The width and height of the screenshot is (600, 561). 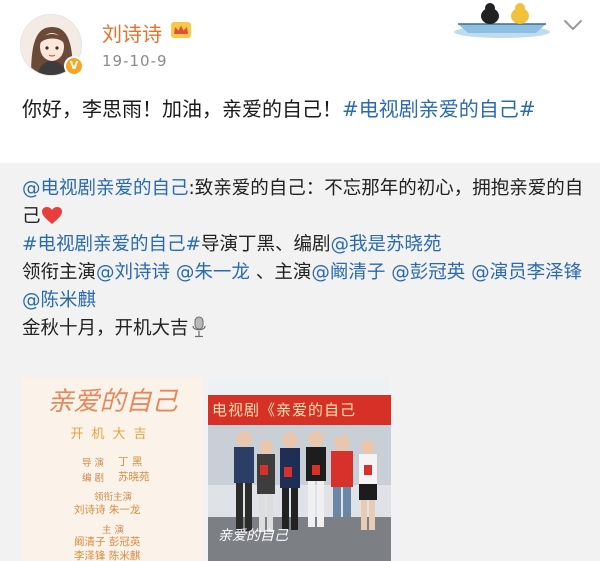 I want to click on mention-drama-account: @电视剧亲爱的自己, so click(x=105, y=188).